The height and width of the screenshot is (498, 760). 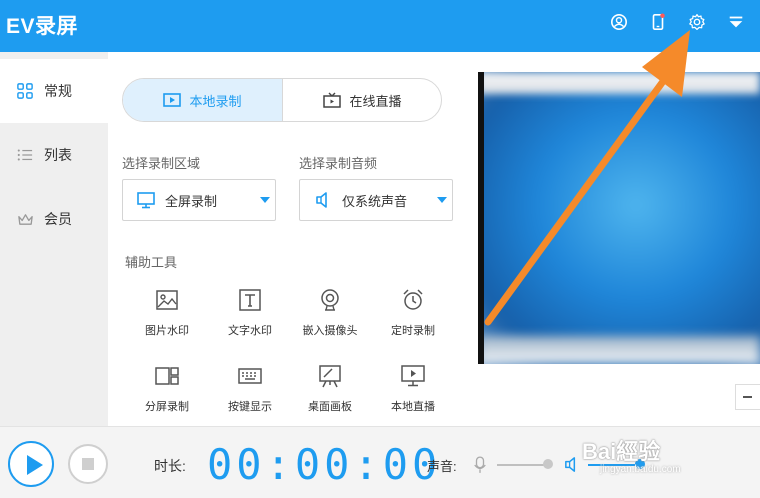 I want to click on tool-text-watermark: 文字水印, so click(x=250, y=316).